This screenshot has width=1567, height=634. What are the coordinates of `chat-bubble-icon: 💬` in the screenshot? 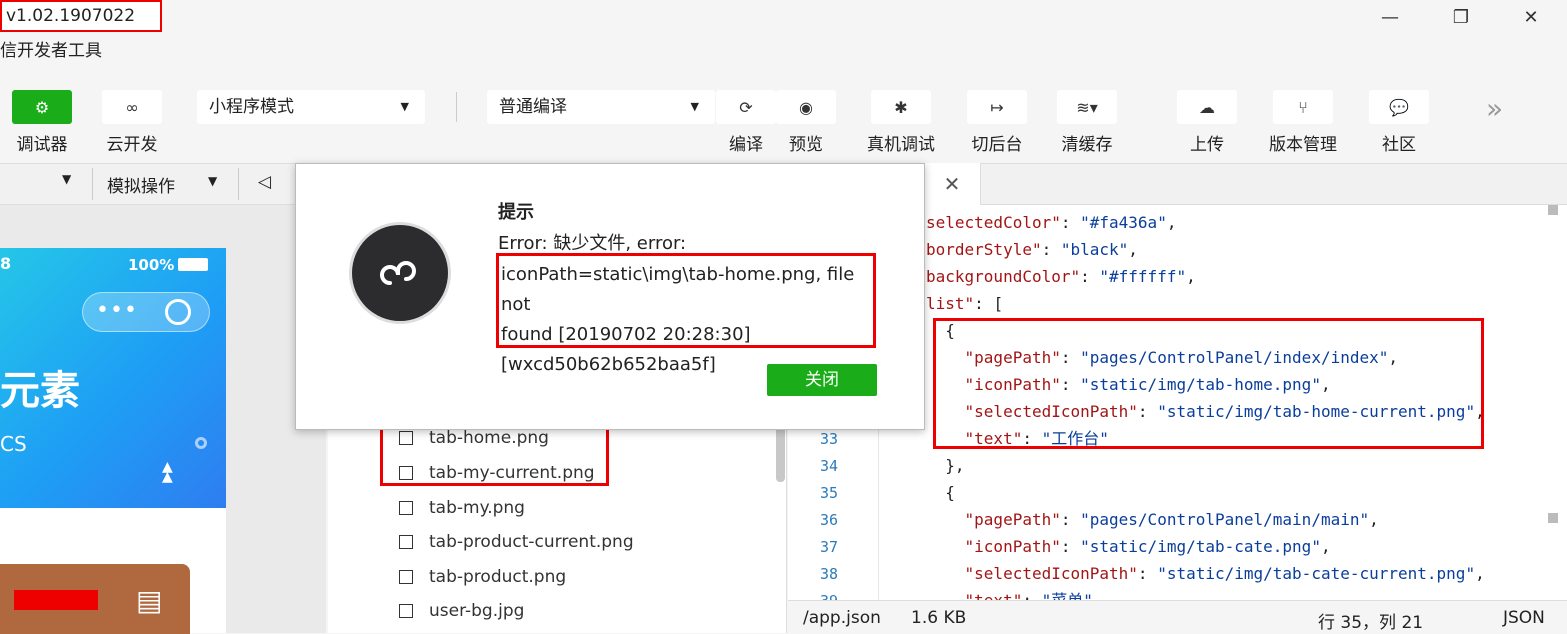 It's located at (1399, 107).